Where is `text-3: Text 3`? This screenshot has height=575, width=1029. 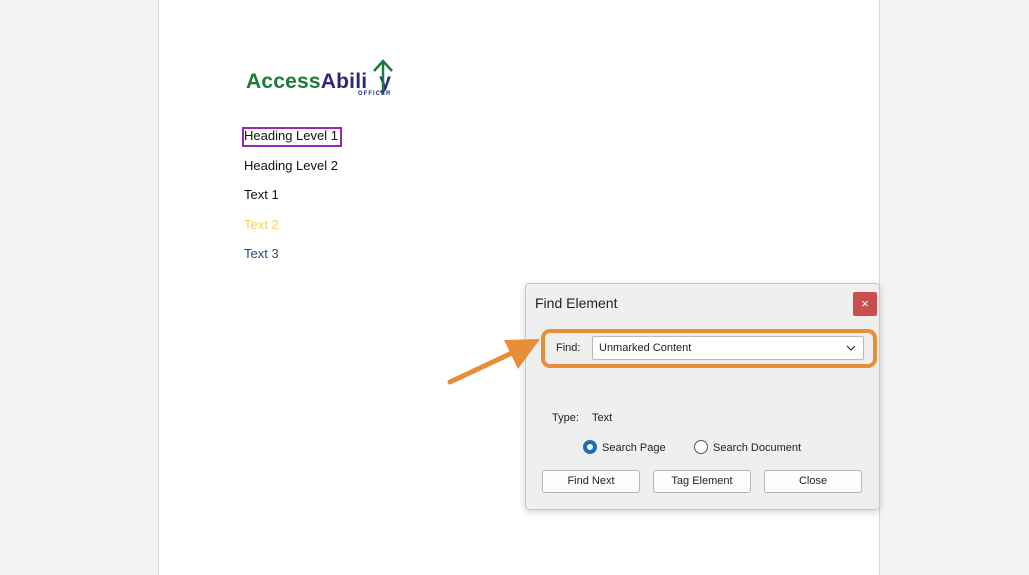 text-3: Text 3 is located at coordinates (261, 253).